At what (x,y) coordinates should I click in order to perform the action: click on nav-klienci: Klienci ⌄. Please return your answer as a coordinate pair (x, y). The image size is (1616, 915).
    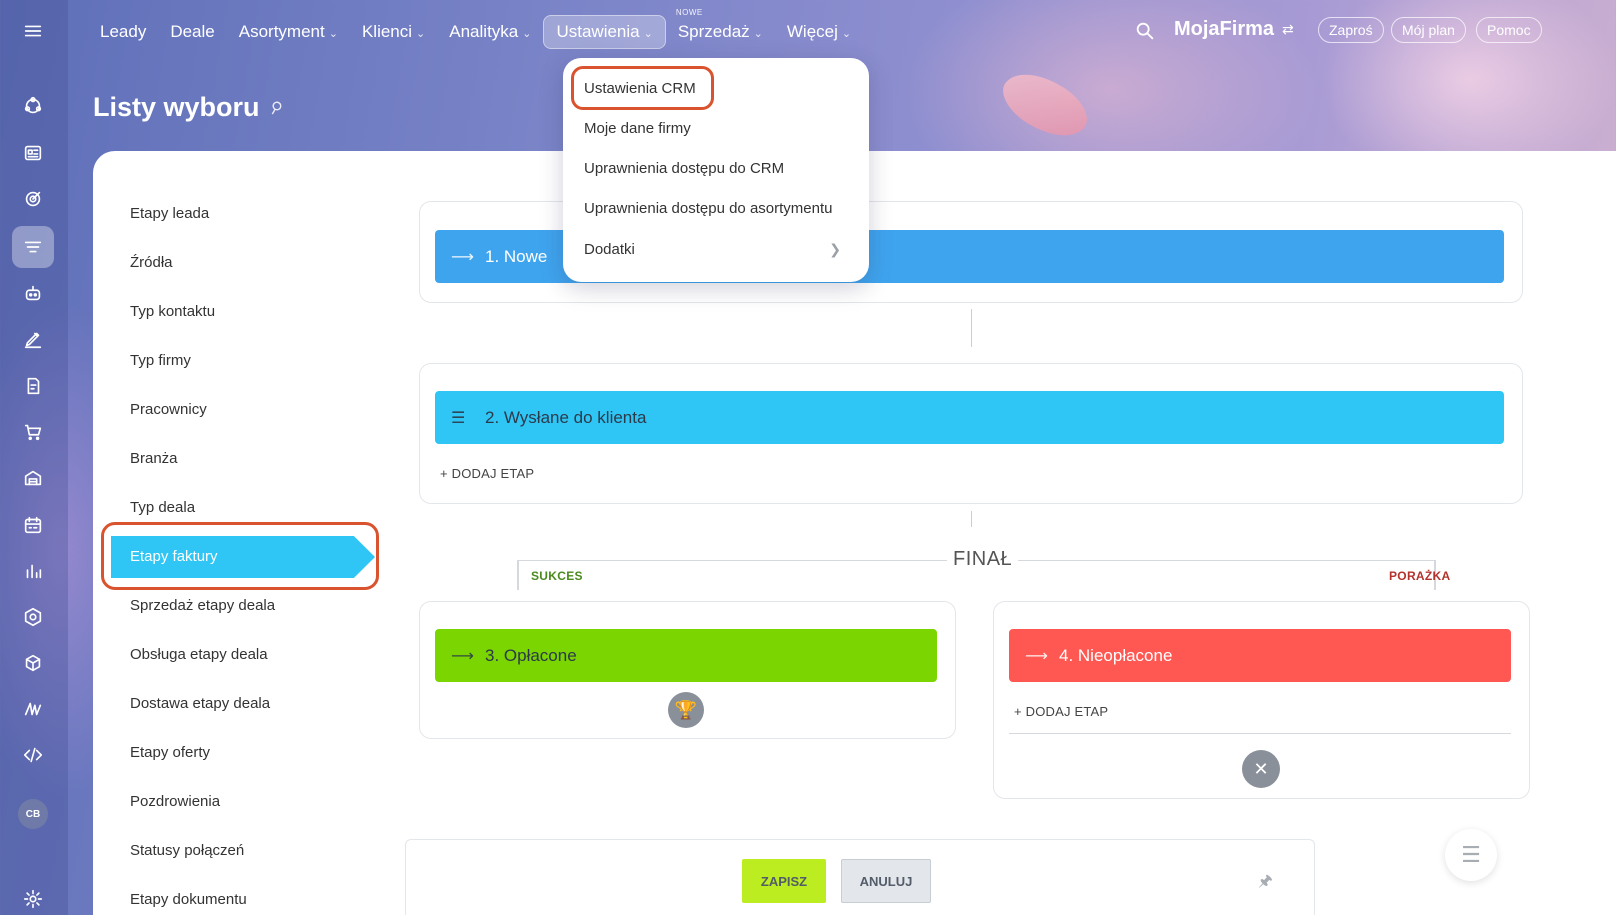
    Looking at the image, I should click on (393, 32).